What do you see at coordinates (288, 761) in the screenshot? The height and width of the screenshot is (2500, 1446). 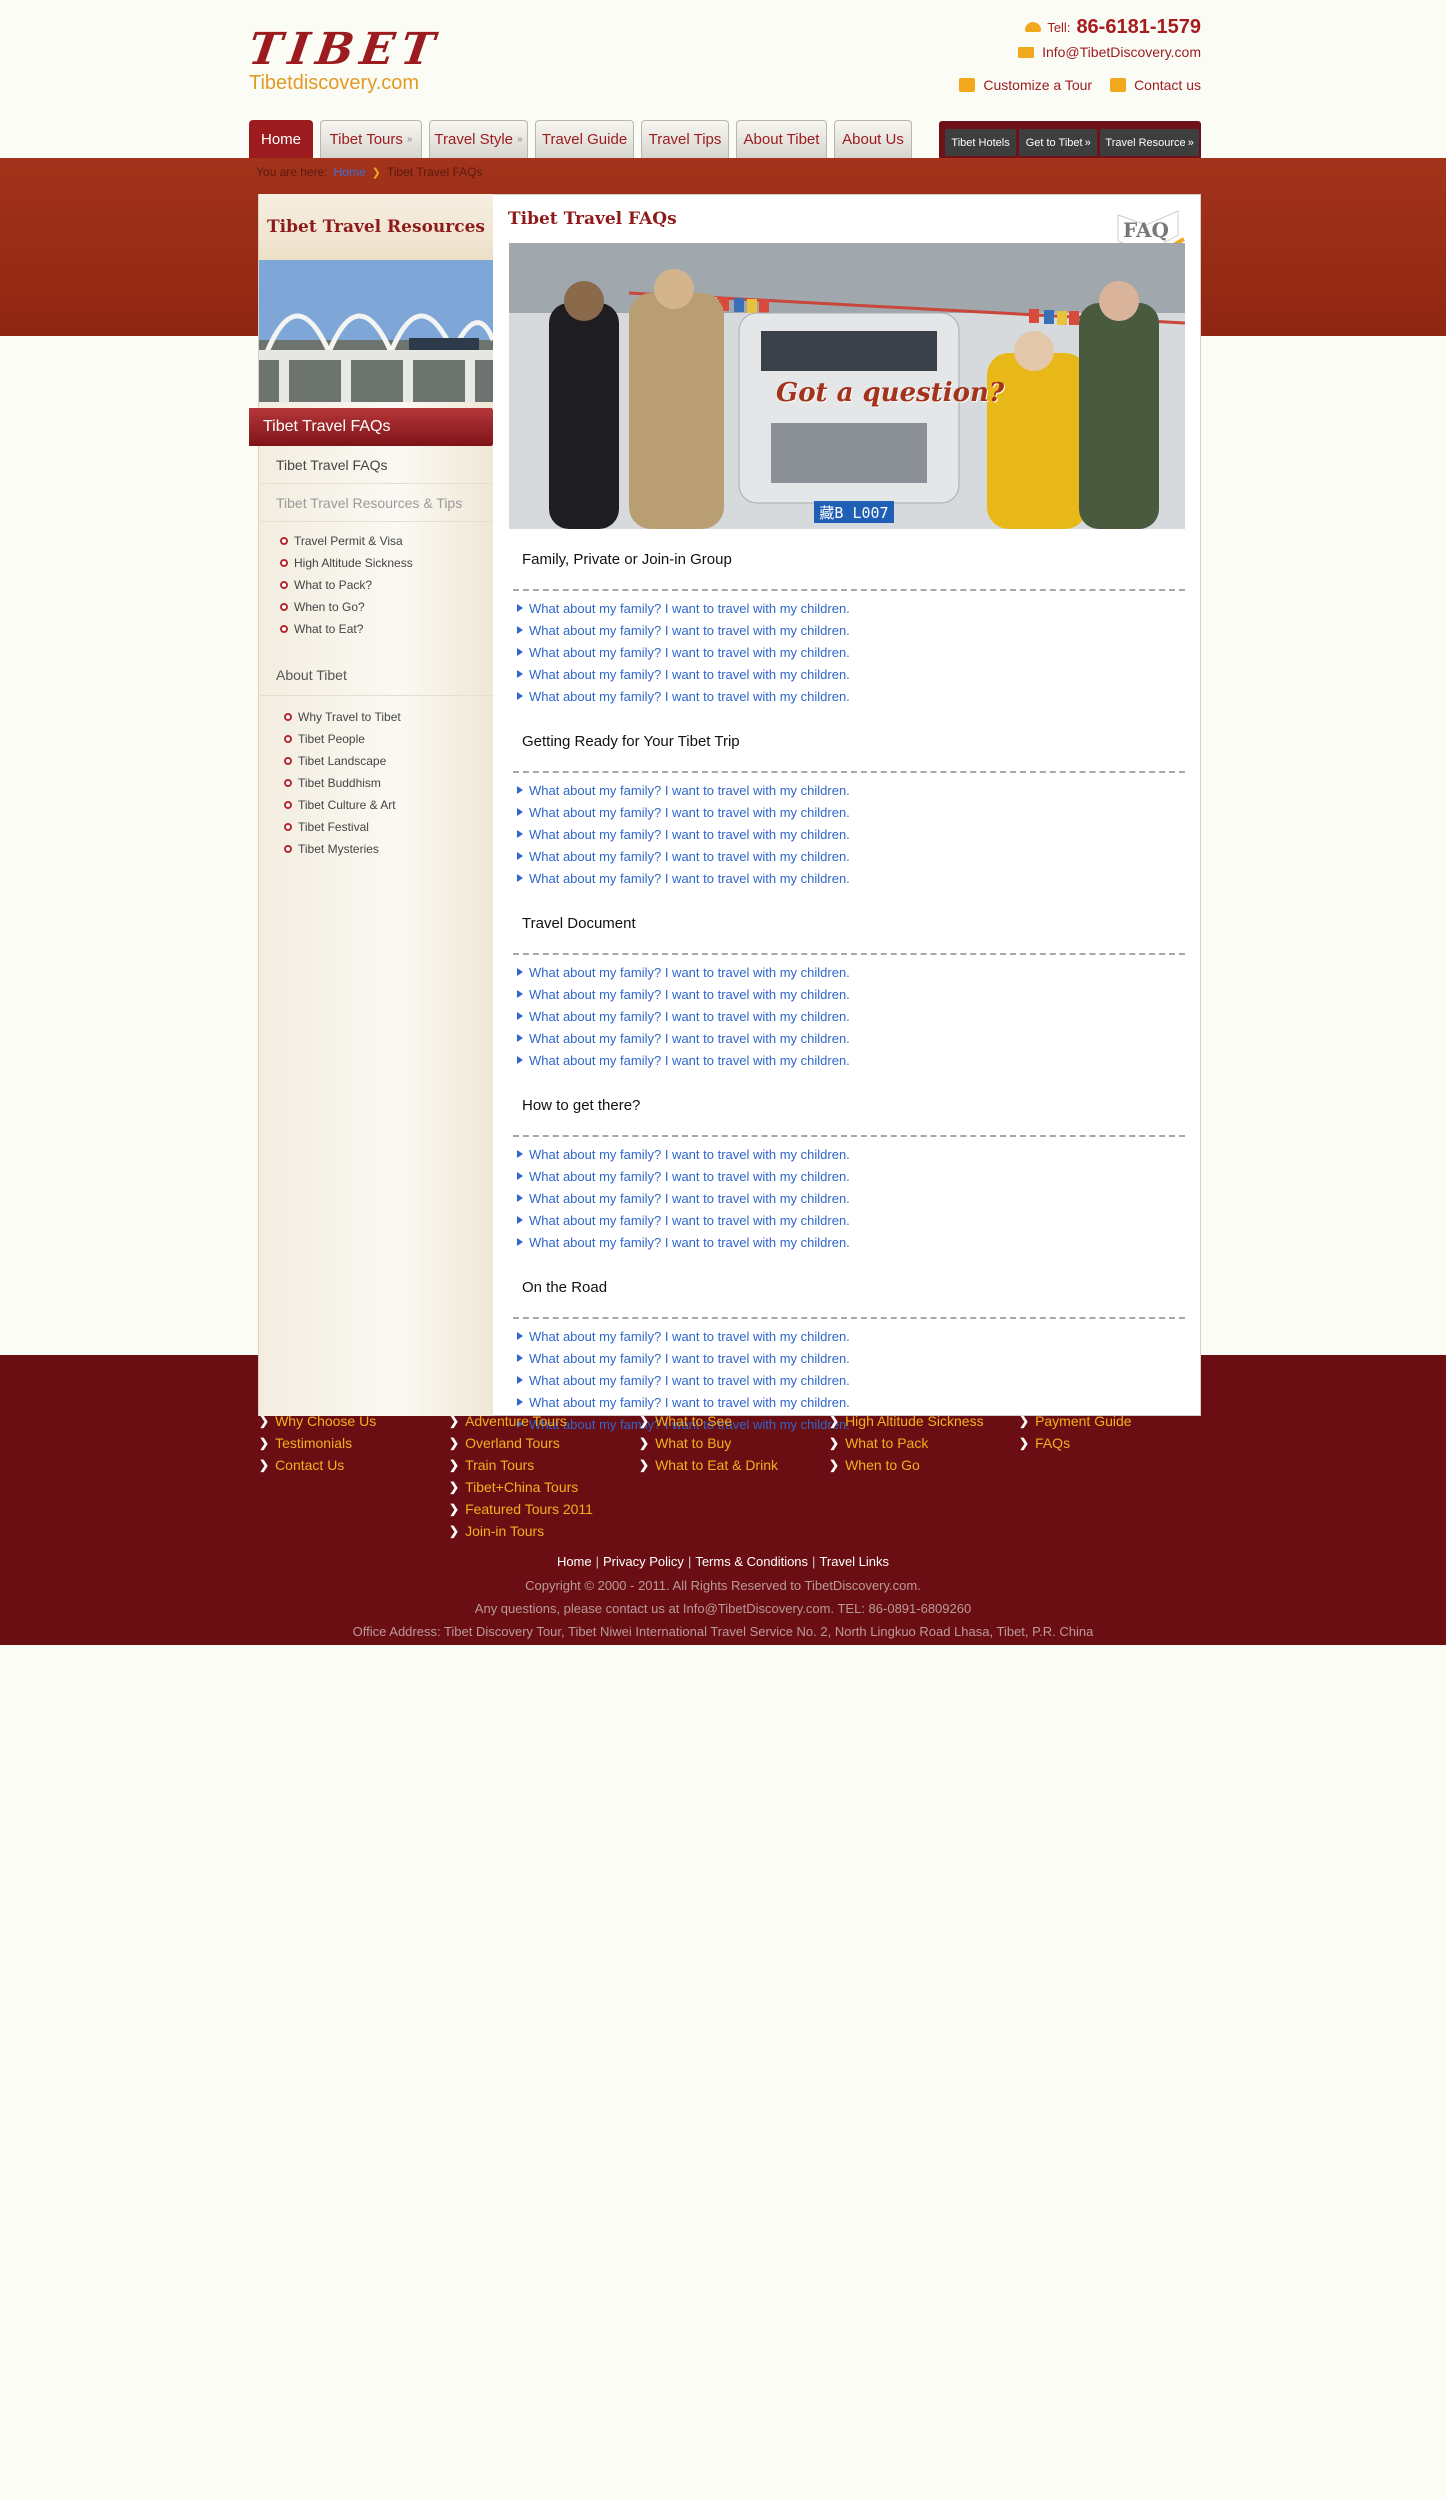 I see `bullet-icon` at bounding box center [288, 761].